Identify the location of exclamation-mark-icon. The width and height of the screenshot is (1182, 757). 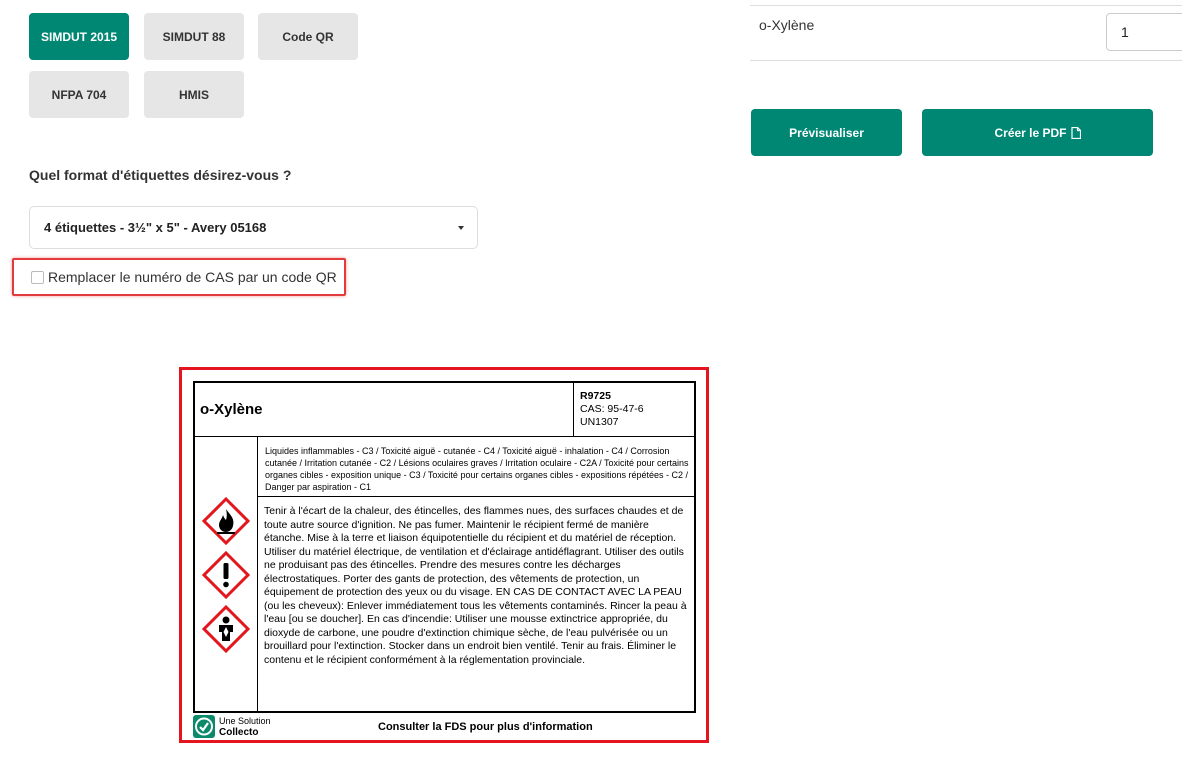
(226, 575).